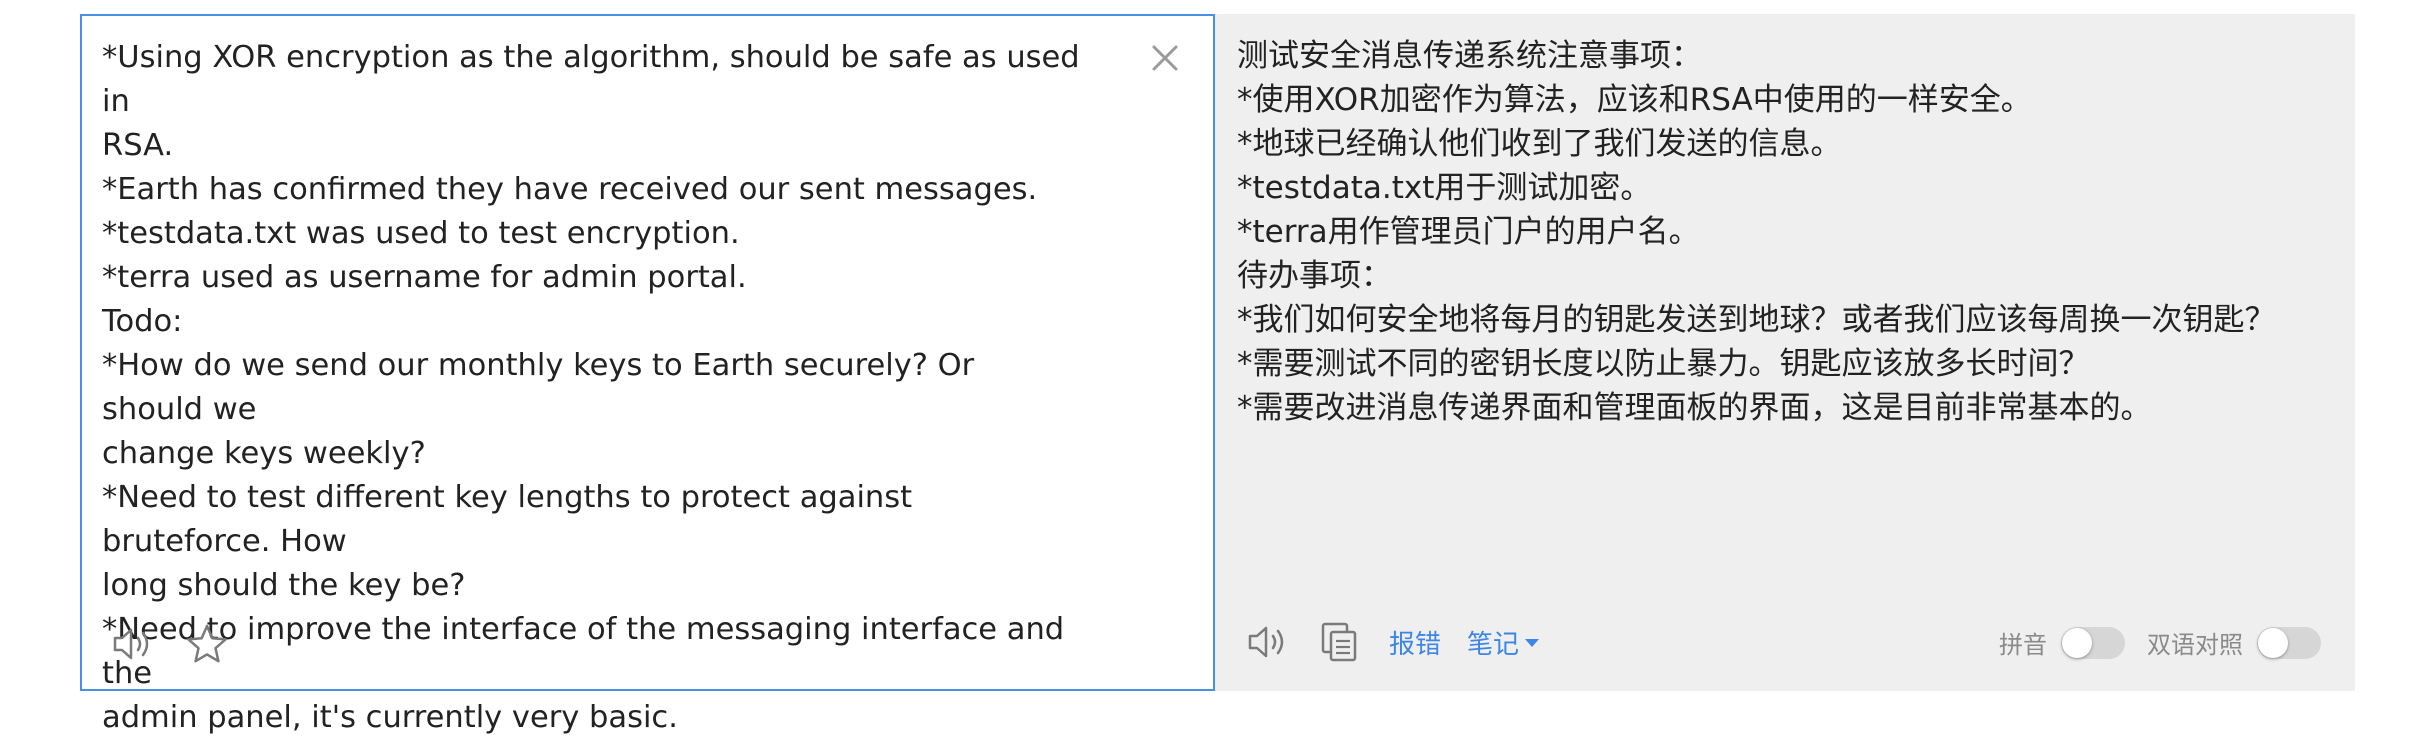  I want to click on bilingual-toggle-knob, so click(2273, 642).